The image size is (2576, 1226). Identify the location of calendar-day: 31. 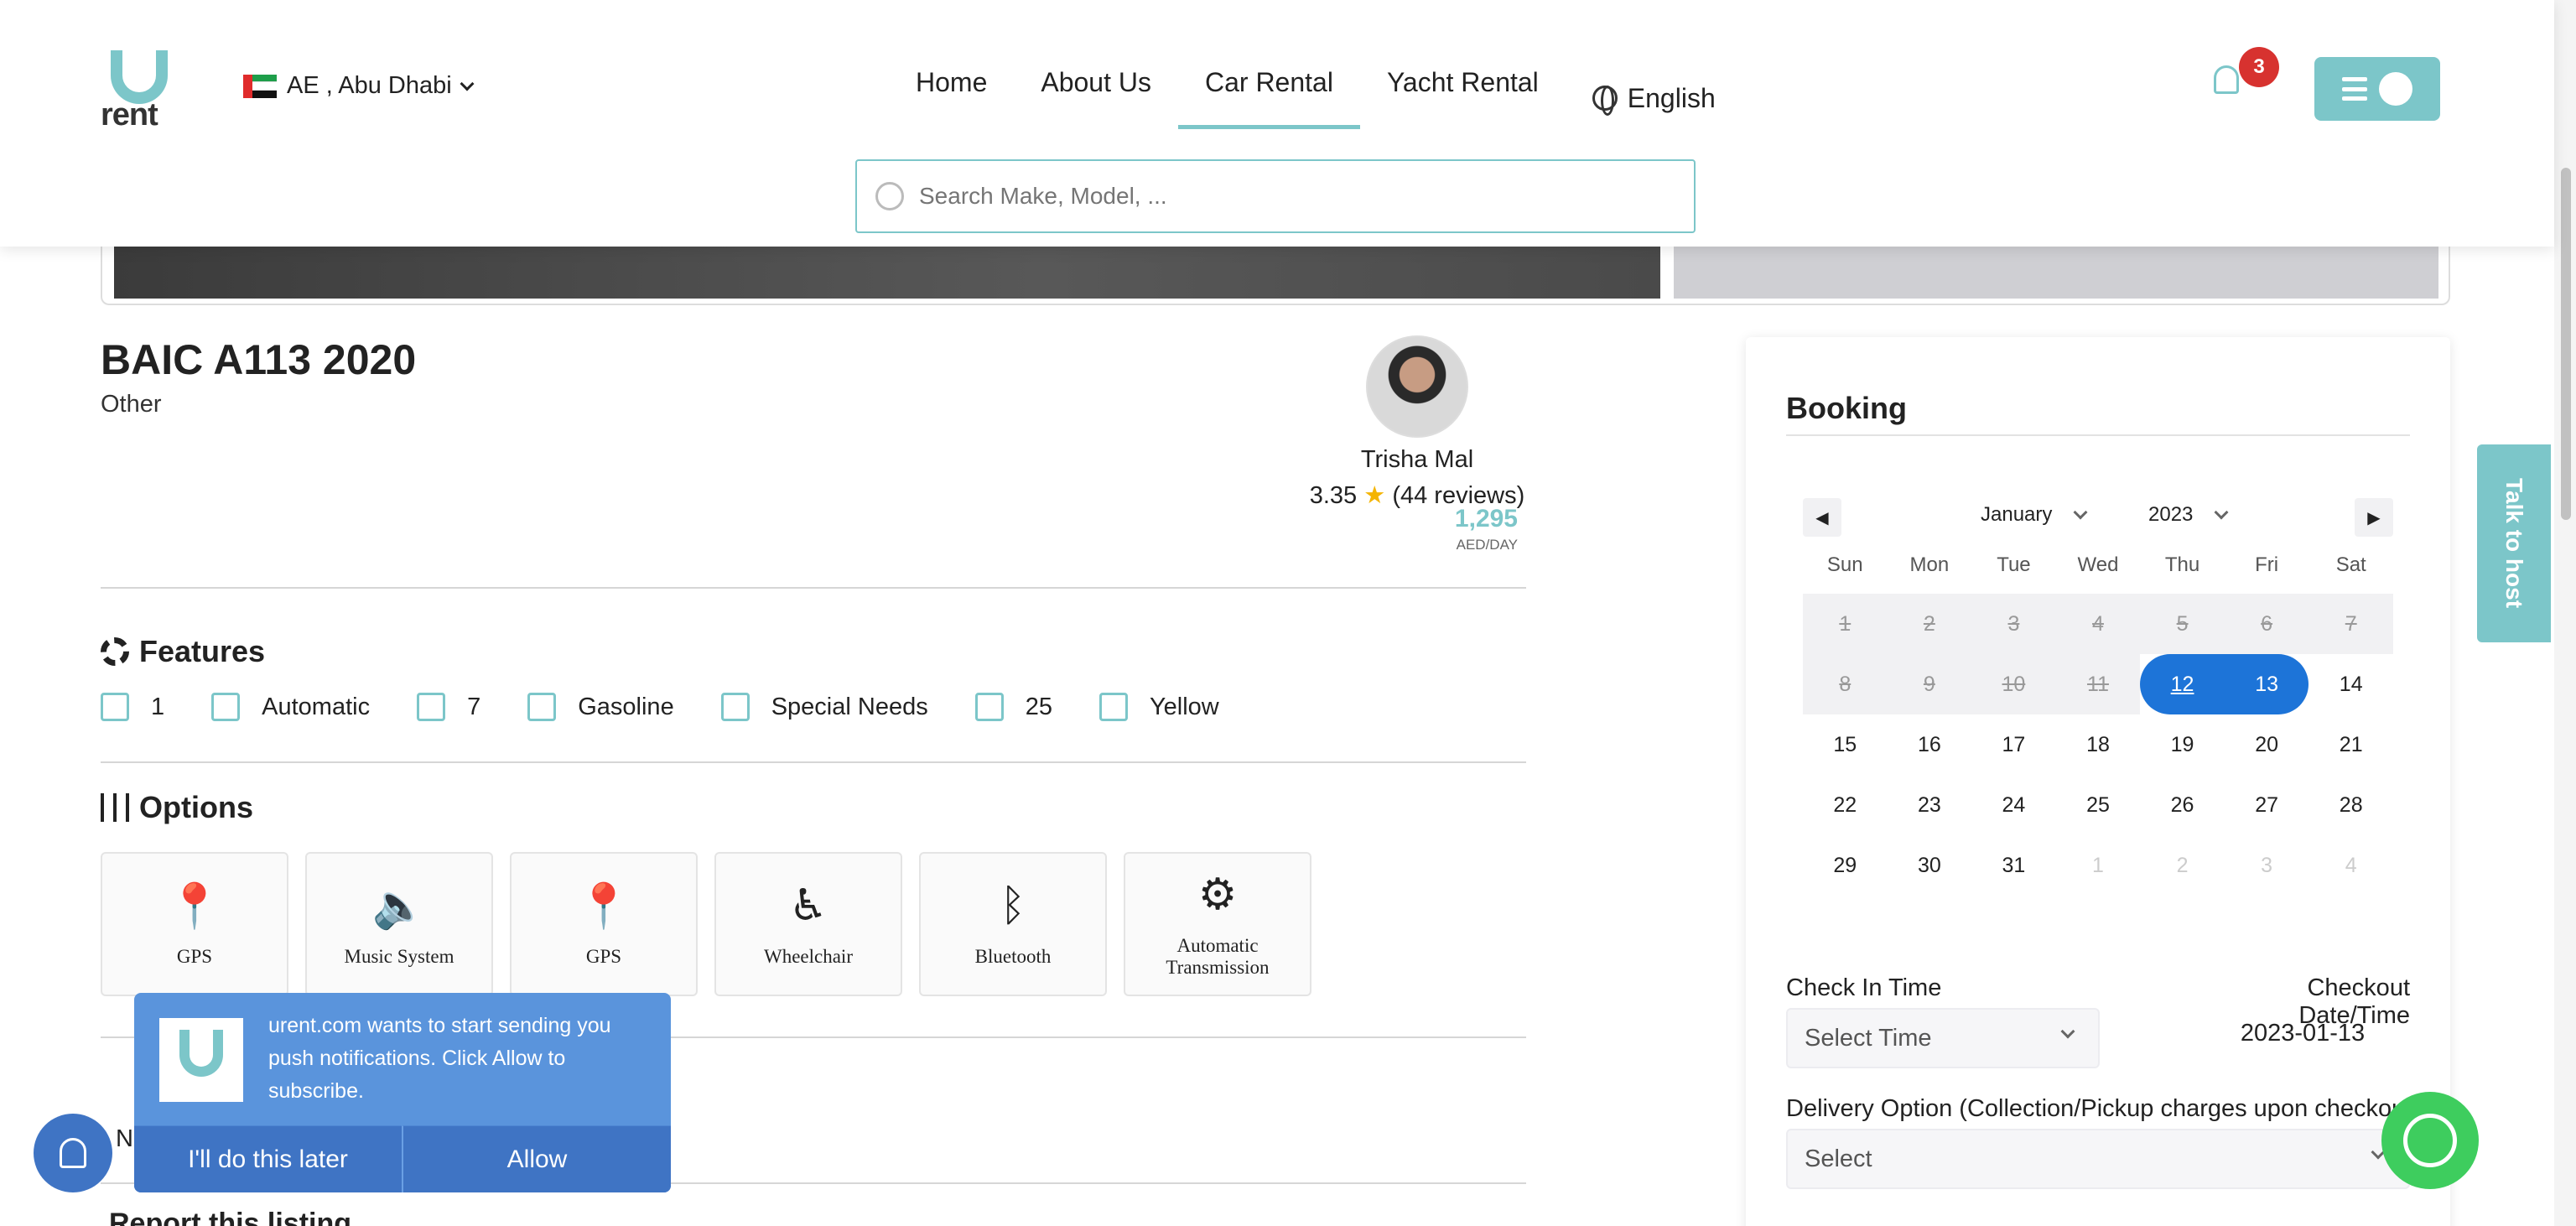
(2013, 865).